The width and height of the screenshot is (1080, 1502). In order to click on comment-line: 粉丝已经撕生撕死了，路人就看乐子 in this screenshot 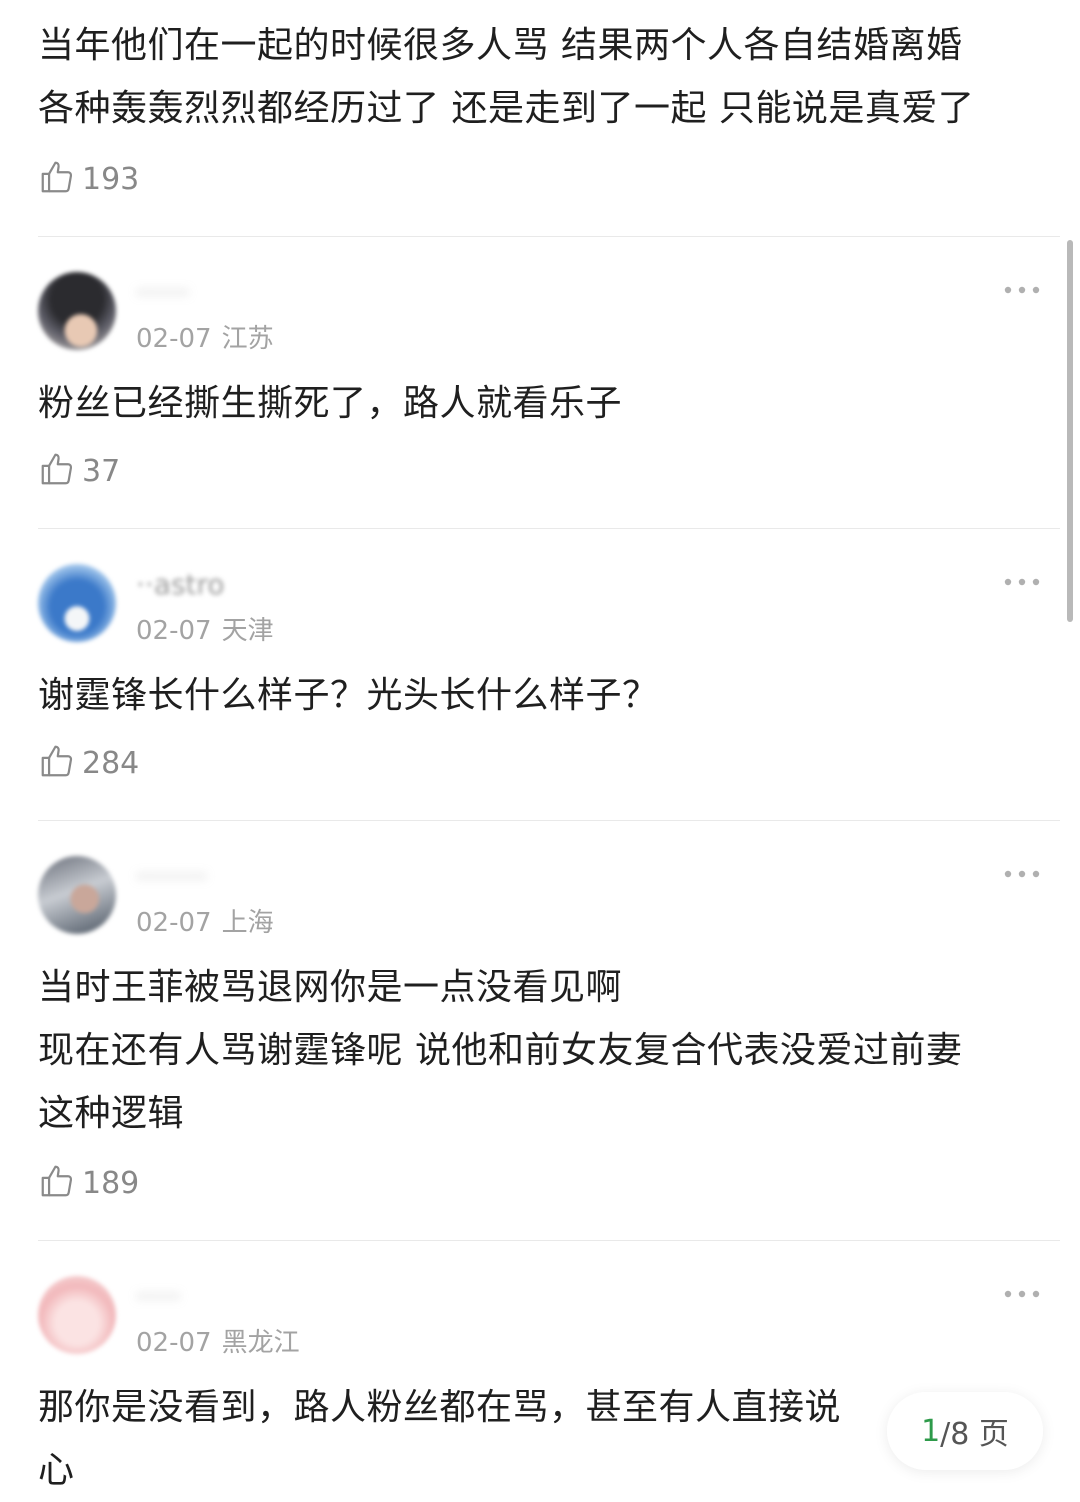, I will do `click(330, 403)`.